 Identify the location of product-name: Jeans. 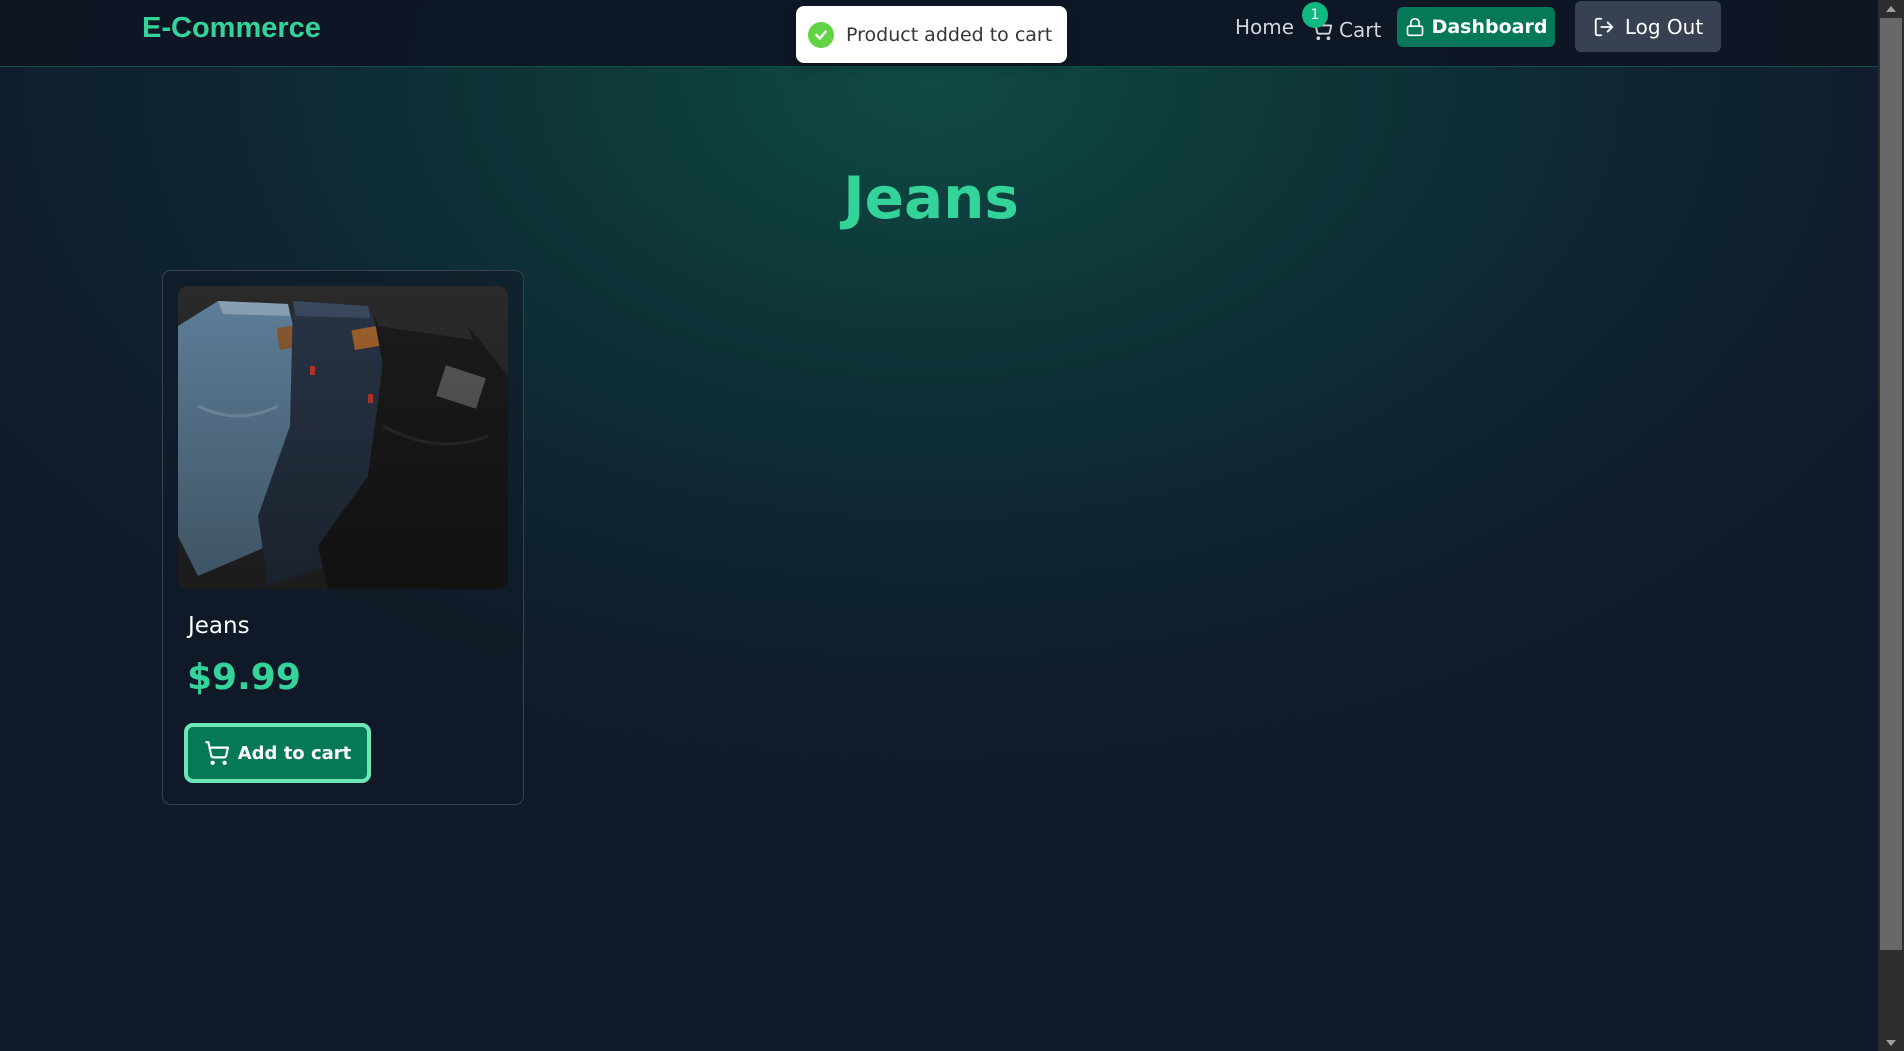
(219, 626).